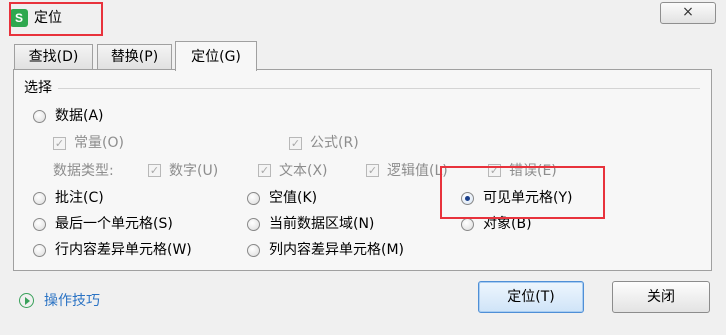  What do you see at coordinates (417, 171) in the screenshot?
I see `logical-label: 逻辑值(L)` at bounding box center [417, 171].